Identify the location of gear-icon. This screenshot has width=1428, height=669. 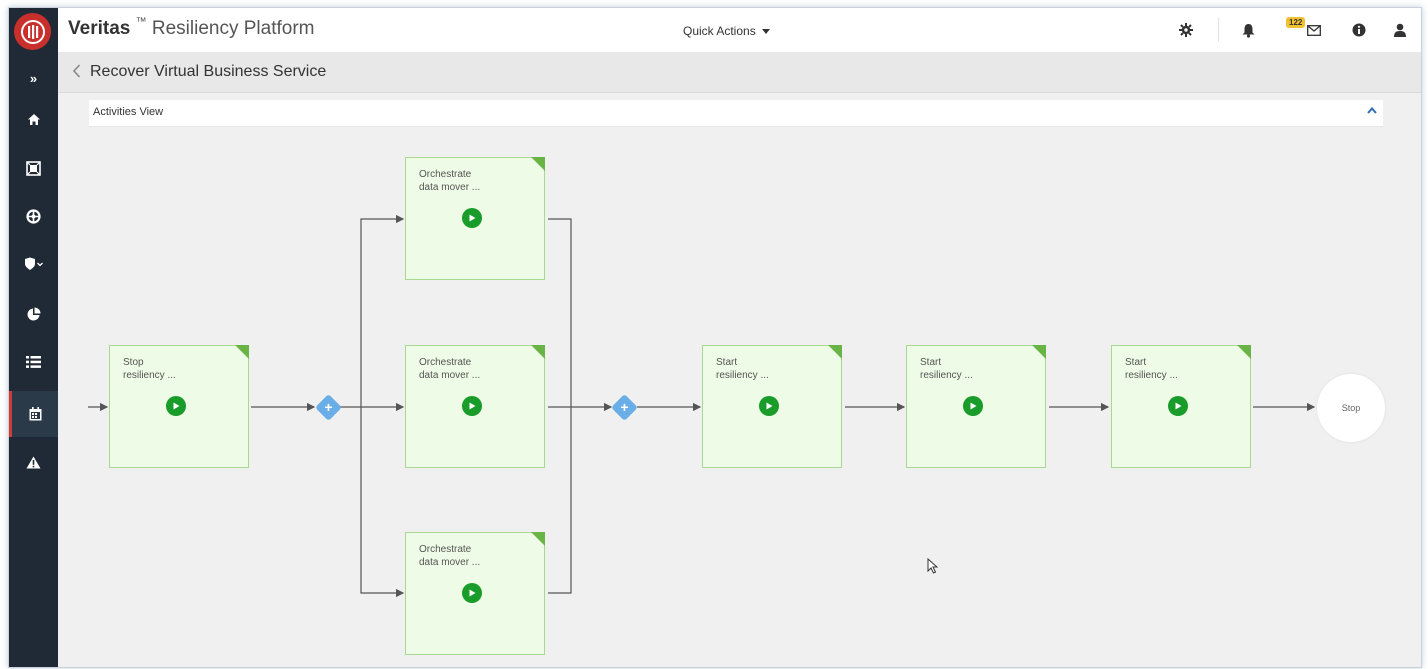
(1186, 30).